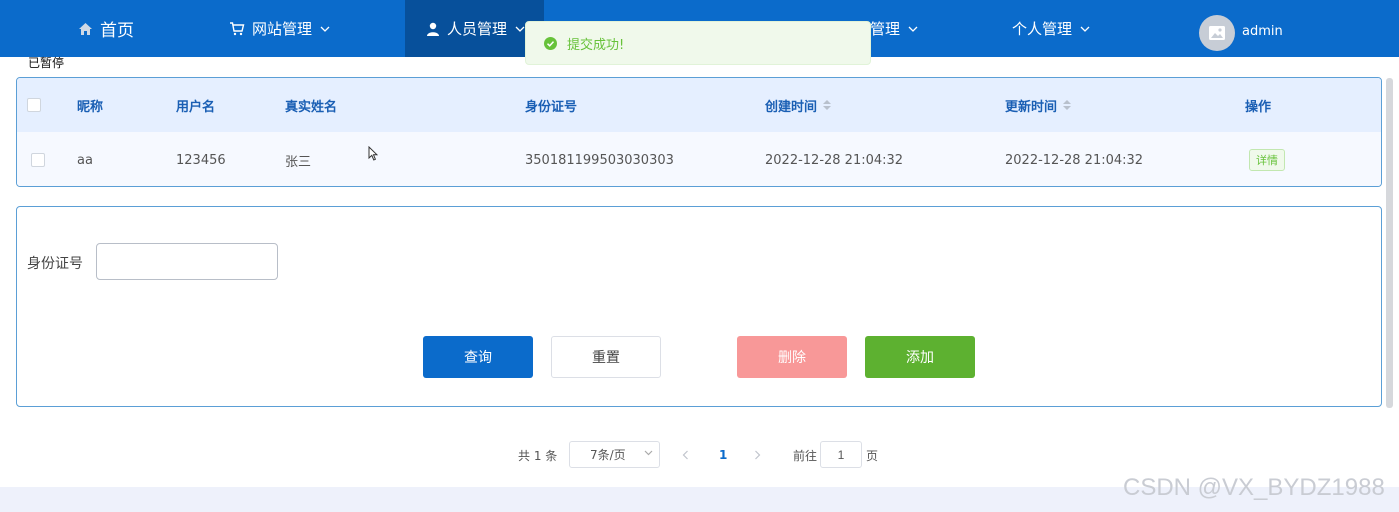 This screenshot has height=512, width=1399. I want to click on page-size-select: 7条/页, so click(614, 454).